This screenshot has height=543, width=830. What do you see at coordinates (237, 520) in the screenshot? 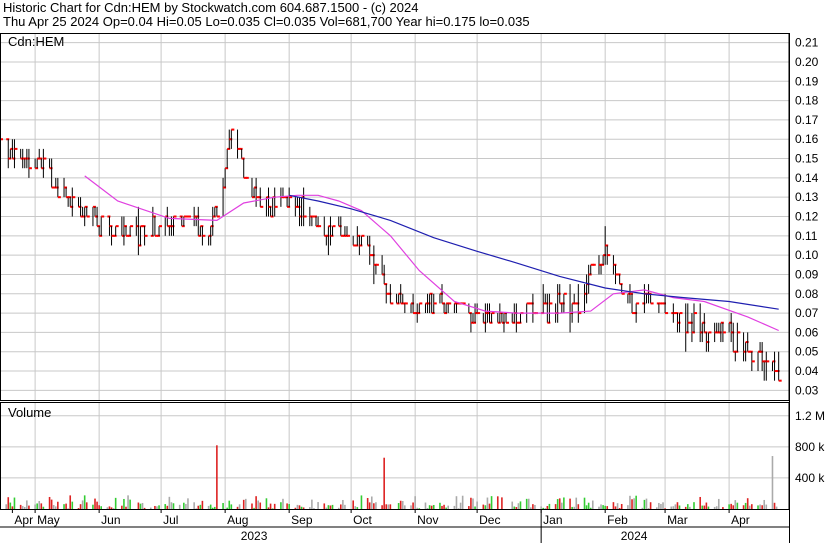
I see `month-tick-label: Aug` at bounding box center [237, 520].